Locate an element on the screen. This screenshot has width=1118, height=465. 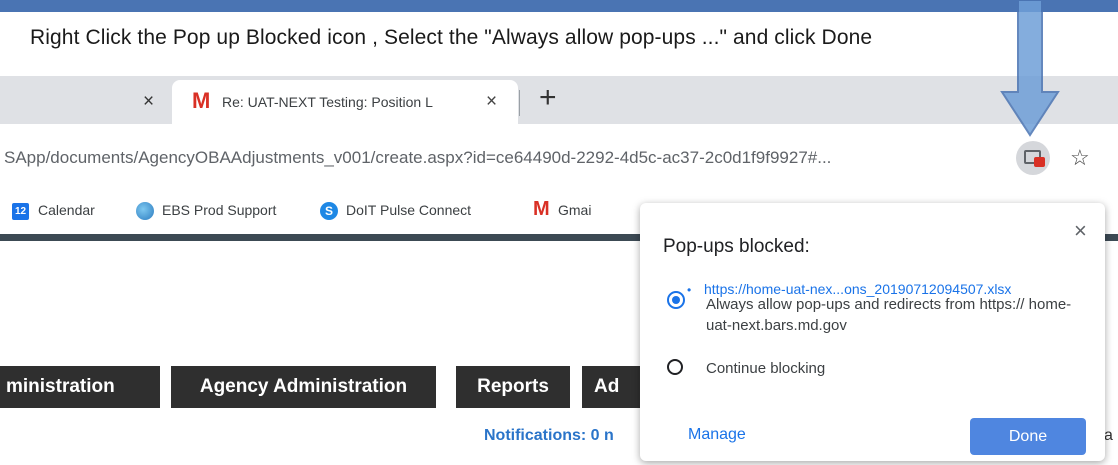
calendar-icon: 12 is located at coordinates (20, 211).